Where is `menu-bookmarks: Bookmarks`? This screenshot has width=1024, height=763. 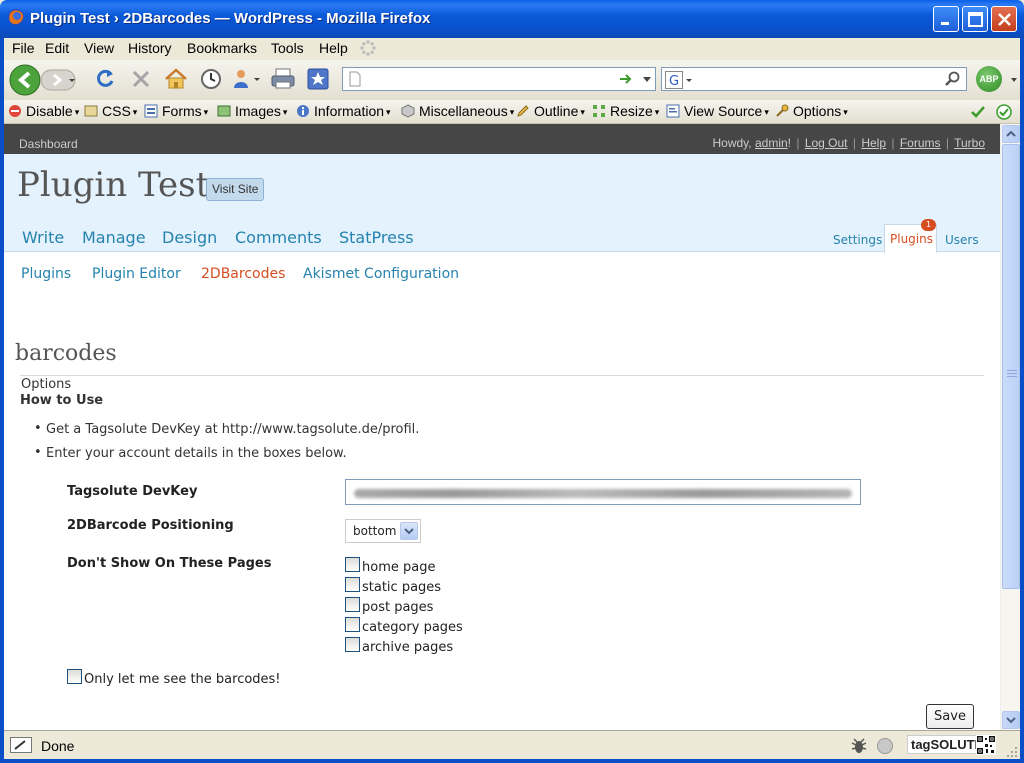
menu-bookmarks: Bookmarks is located at coordinates (222, 48).